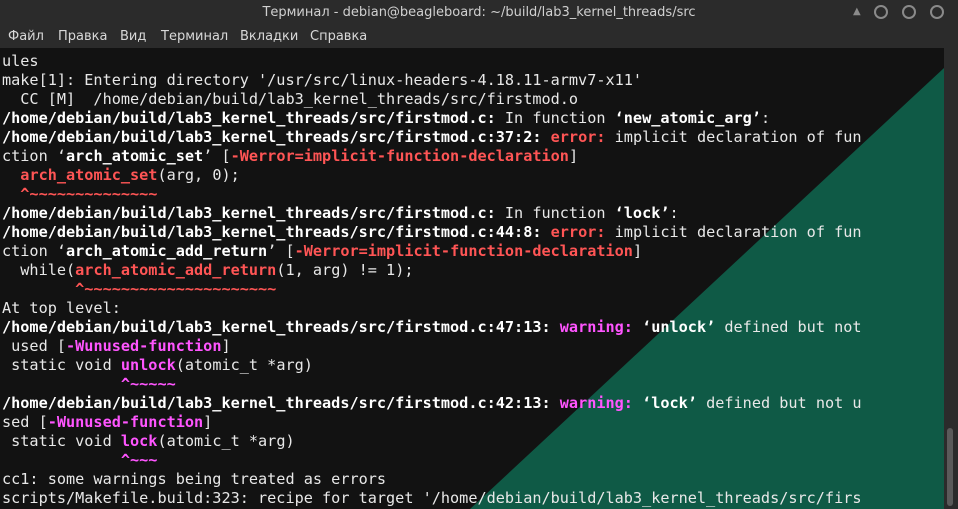  Describe the element at coordinates (937, 12) in the screenshot. I see `close-button` at that location.